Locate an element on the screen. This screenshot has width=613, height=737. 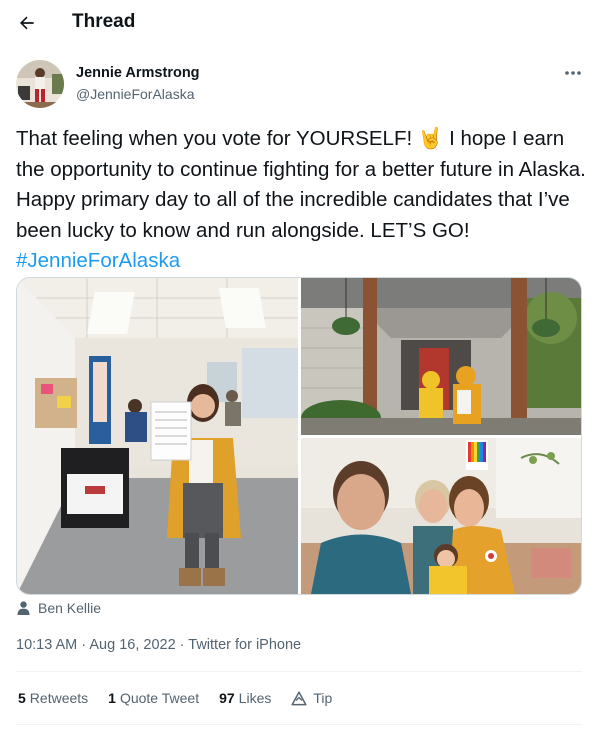
quote-tweets-stat: 1 Quote Tweet is located at coordinates (153, 698).